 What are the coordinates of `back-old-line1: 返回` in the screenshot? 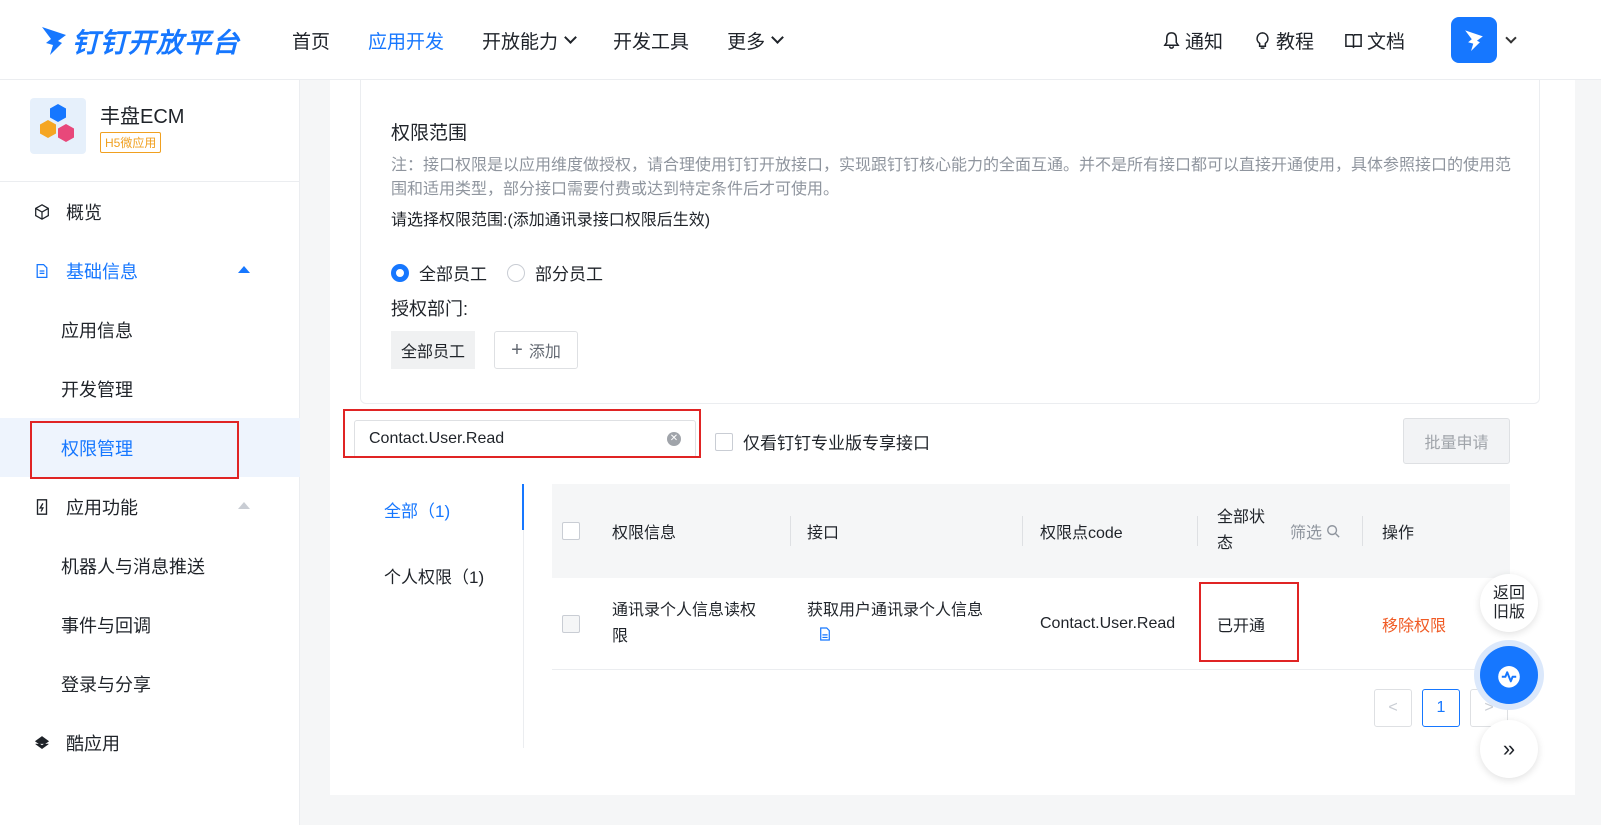 It's located at (1508, 593).